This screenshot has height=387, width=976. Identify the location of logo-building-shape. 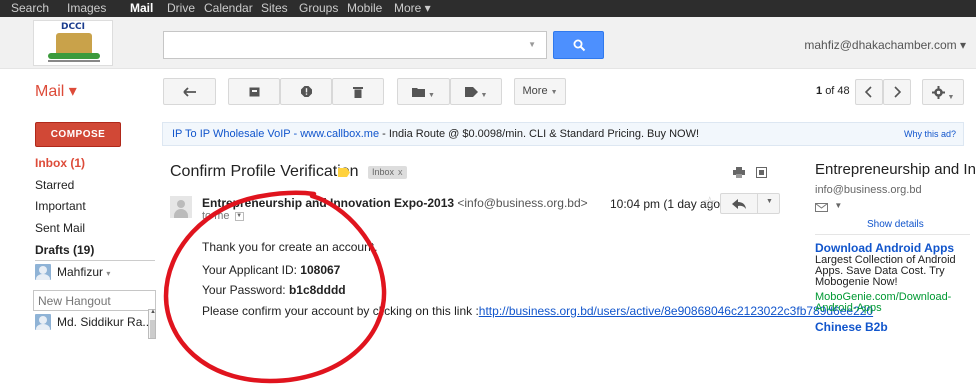
(74, 44).